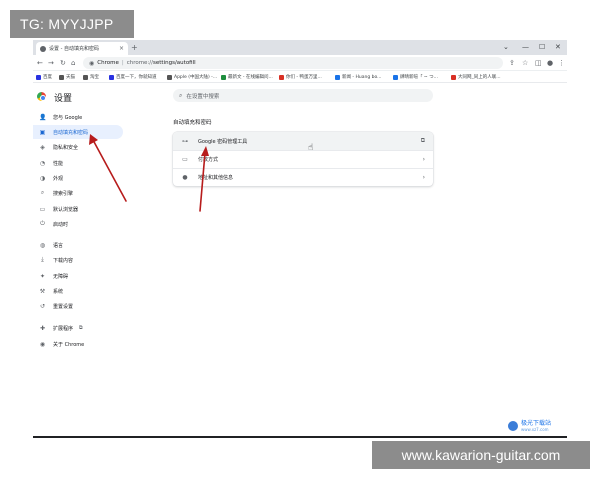 The image size is (600, 480). What do you see at coordinates (78, 209) in the screenshot?
I see `sidebar-item-default-browser: ▭ 默认浏览器` at bounding box center [78, 209].